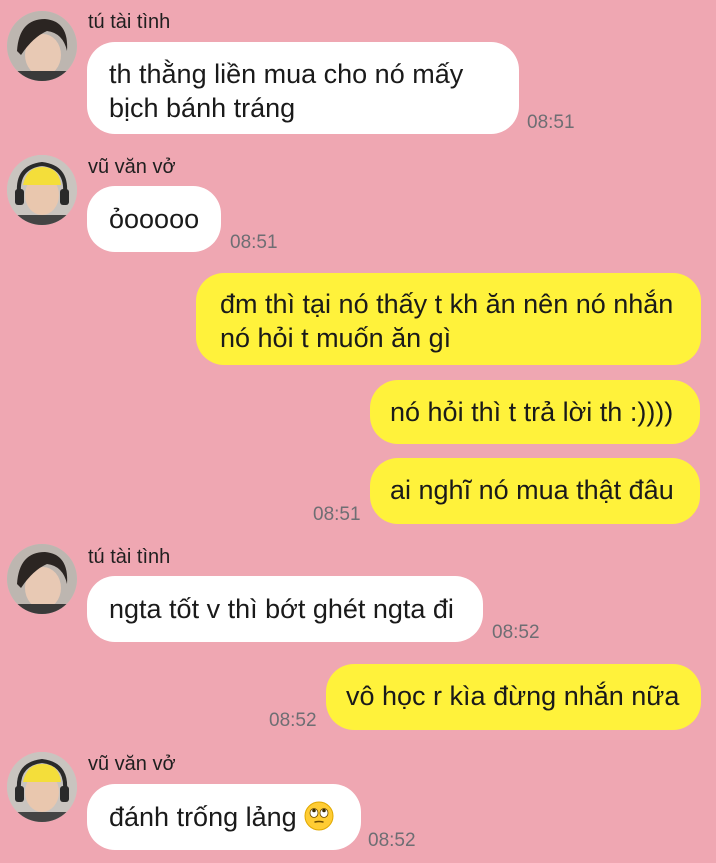 Image resolution: width=716 pixels, height=863 pixels. Describe the element at coordinates (319, 816) in the screenshot. I see `eye-roll-emoji-icon` at that location.